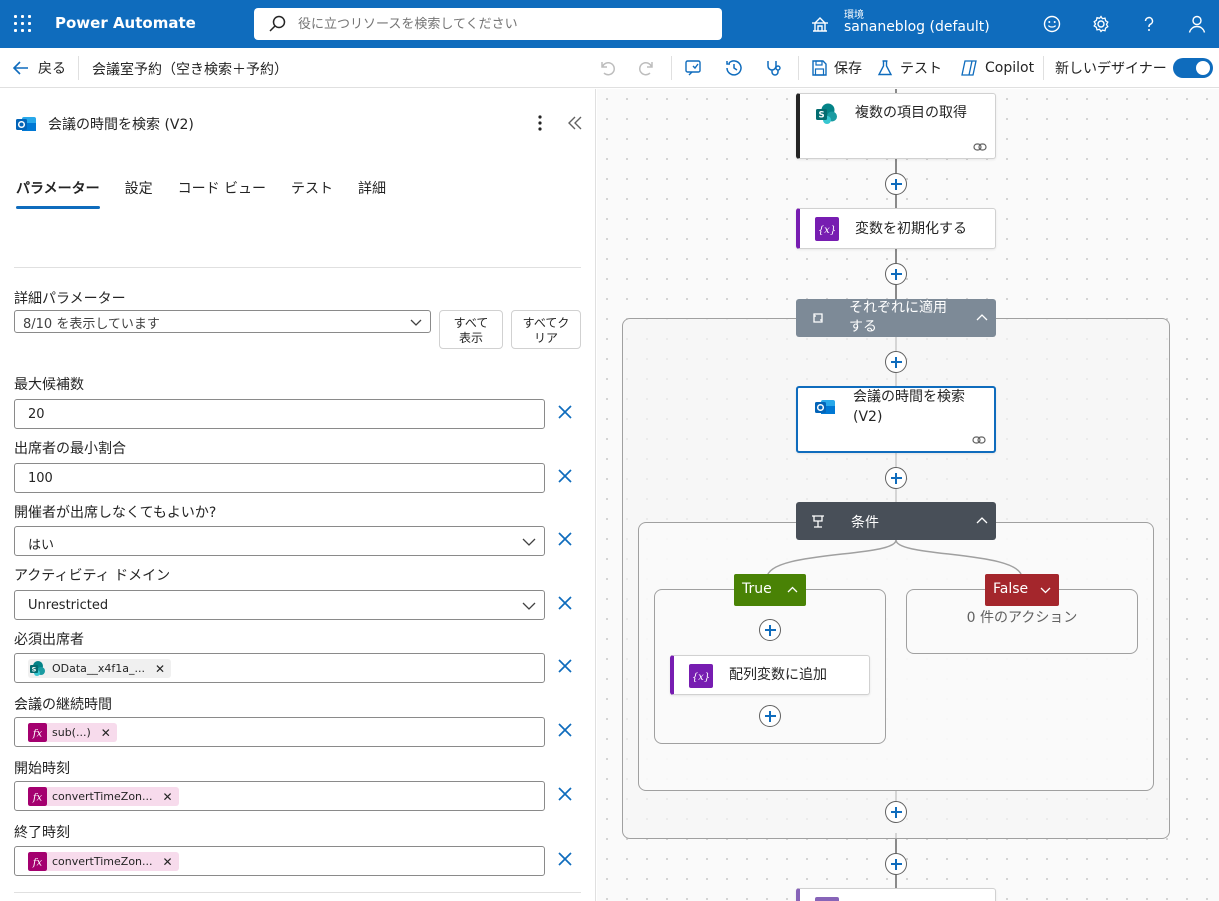 Image resolution: width=1219 pixels, height=901 pixels. I want to click on field-label: 終了時刻, so click(42, 833).